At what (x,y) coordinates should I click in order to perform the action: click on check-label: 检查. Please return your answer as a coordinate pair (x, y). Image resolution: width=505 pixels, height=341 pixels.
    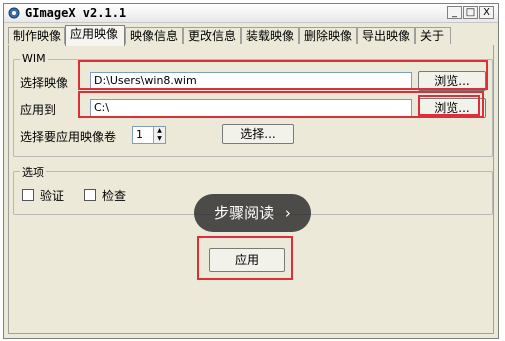
    Looking at the image, I should click on (114, 196).